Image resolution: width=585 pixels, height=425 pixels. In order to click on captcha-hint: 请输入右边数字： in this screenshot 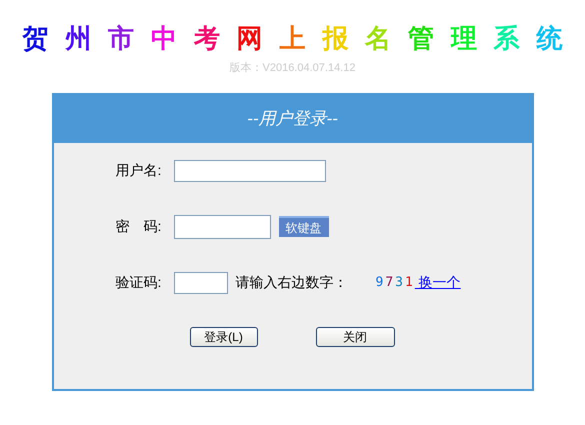, I will do `click(292, 282)`.